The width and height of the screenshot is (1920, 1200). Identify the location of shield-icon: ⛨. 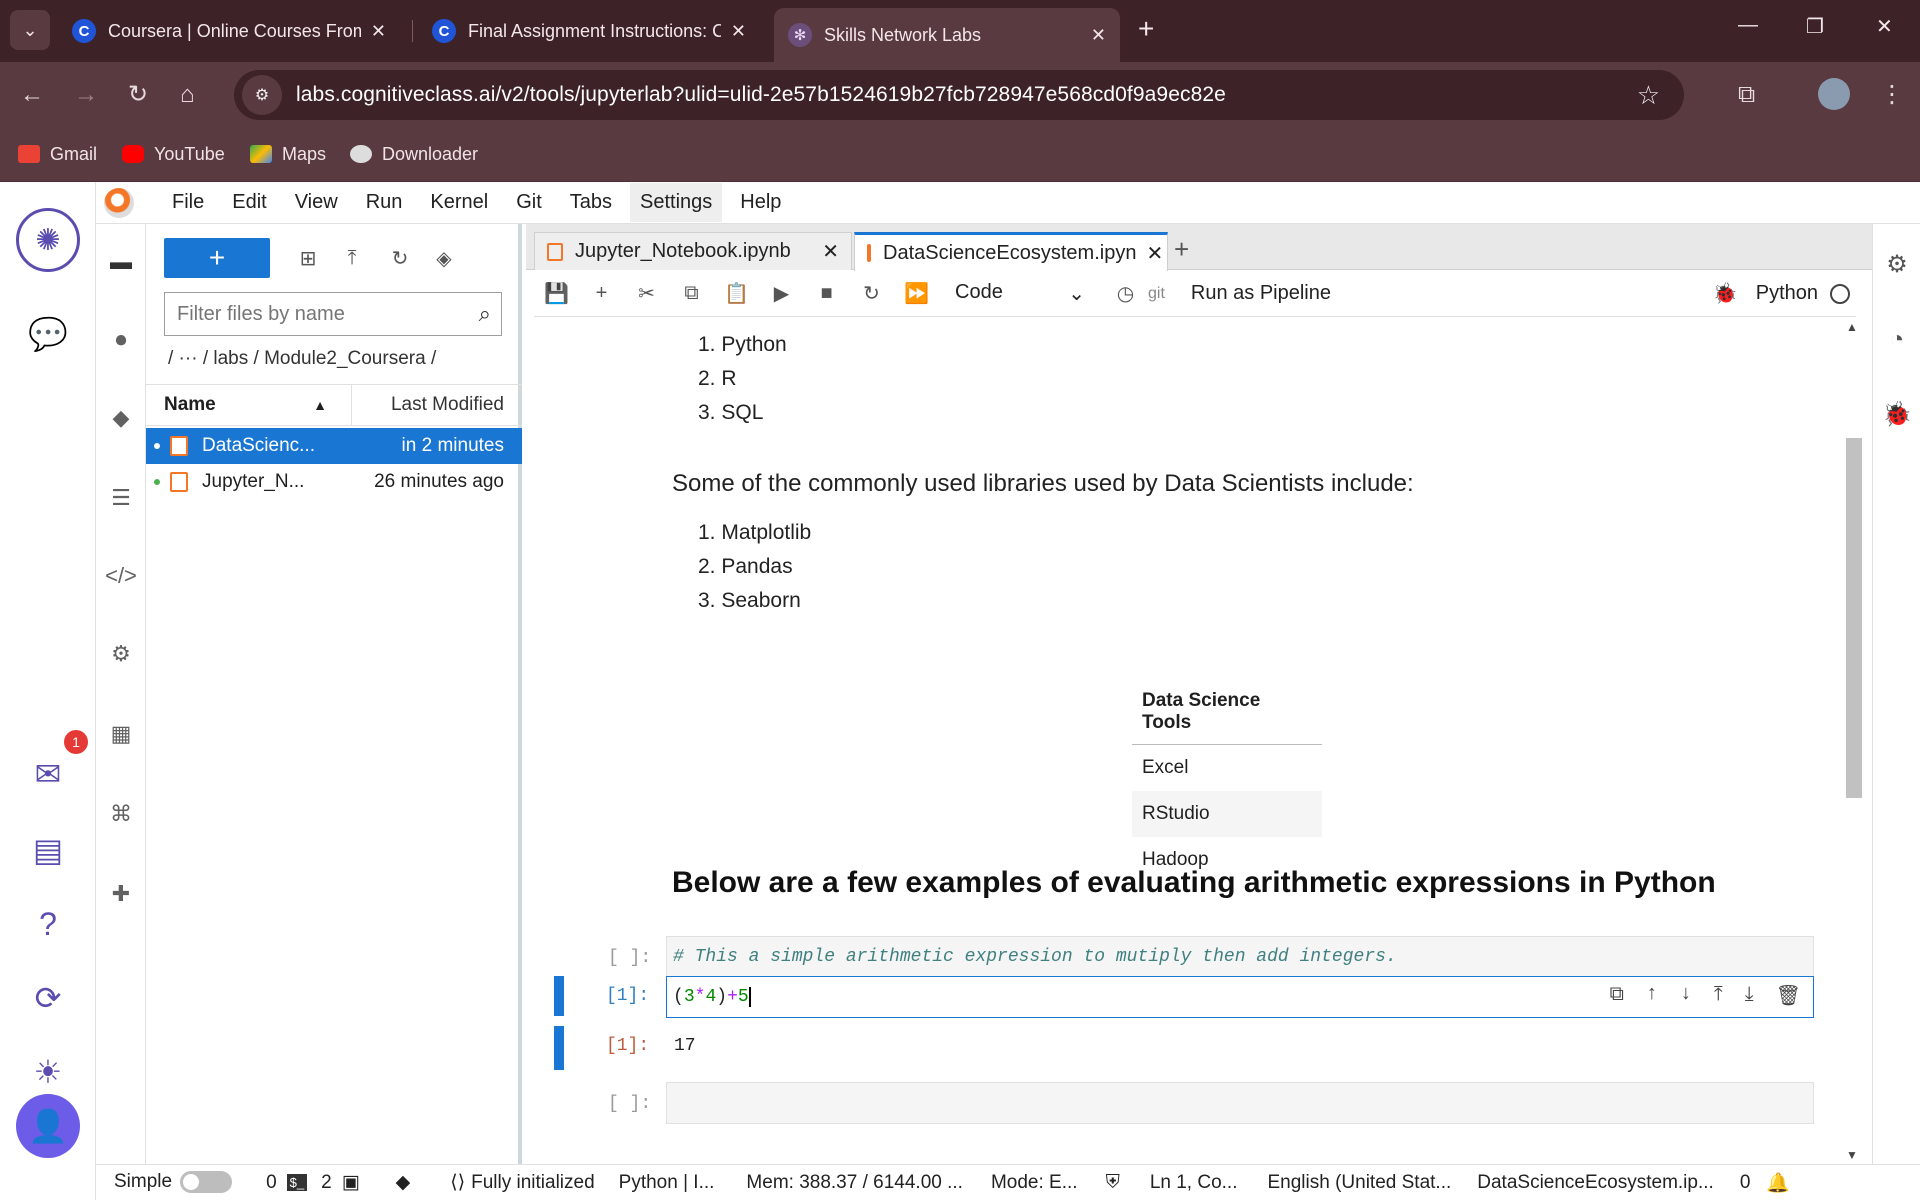
(1113, 1183).